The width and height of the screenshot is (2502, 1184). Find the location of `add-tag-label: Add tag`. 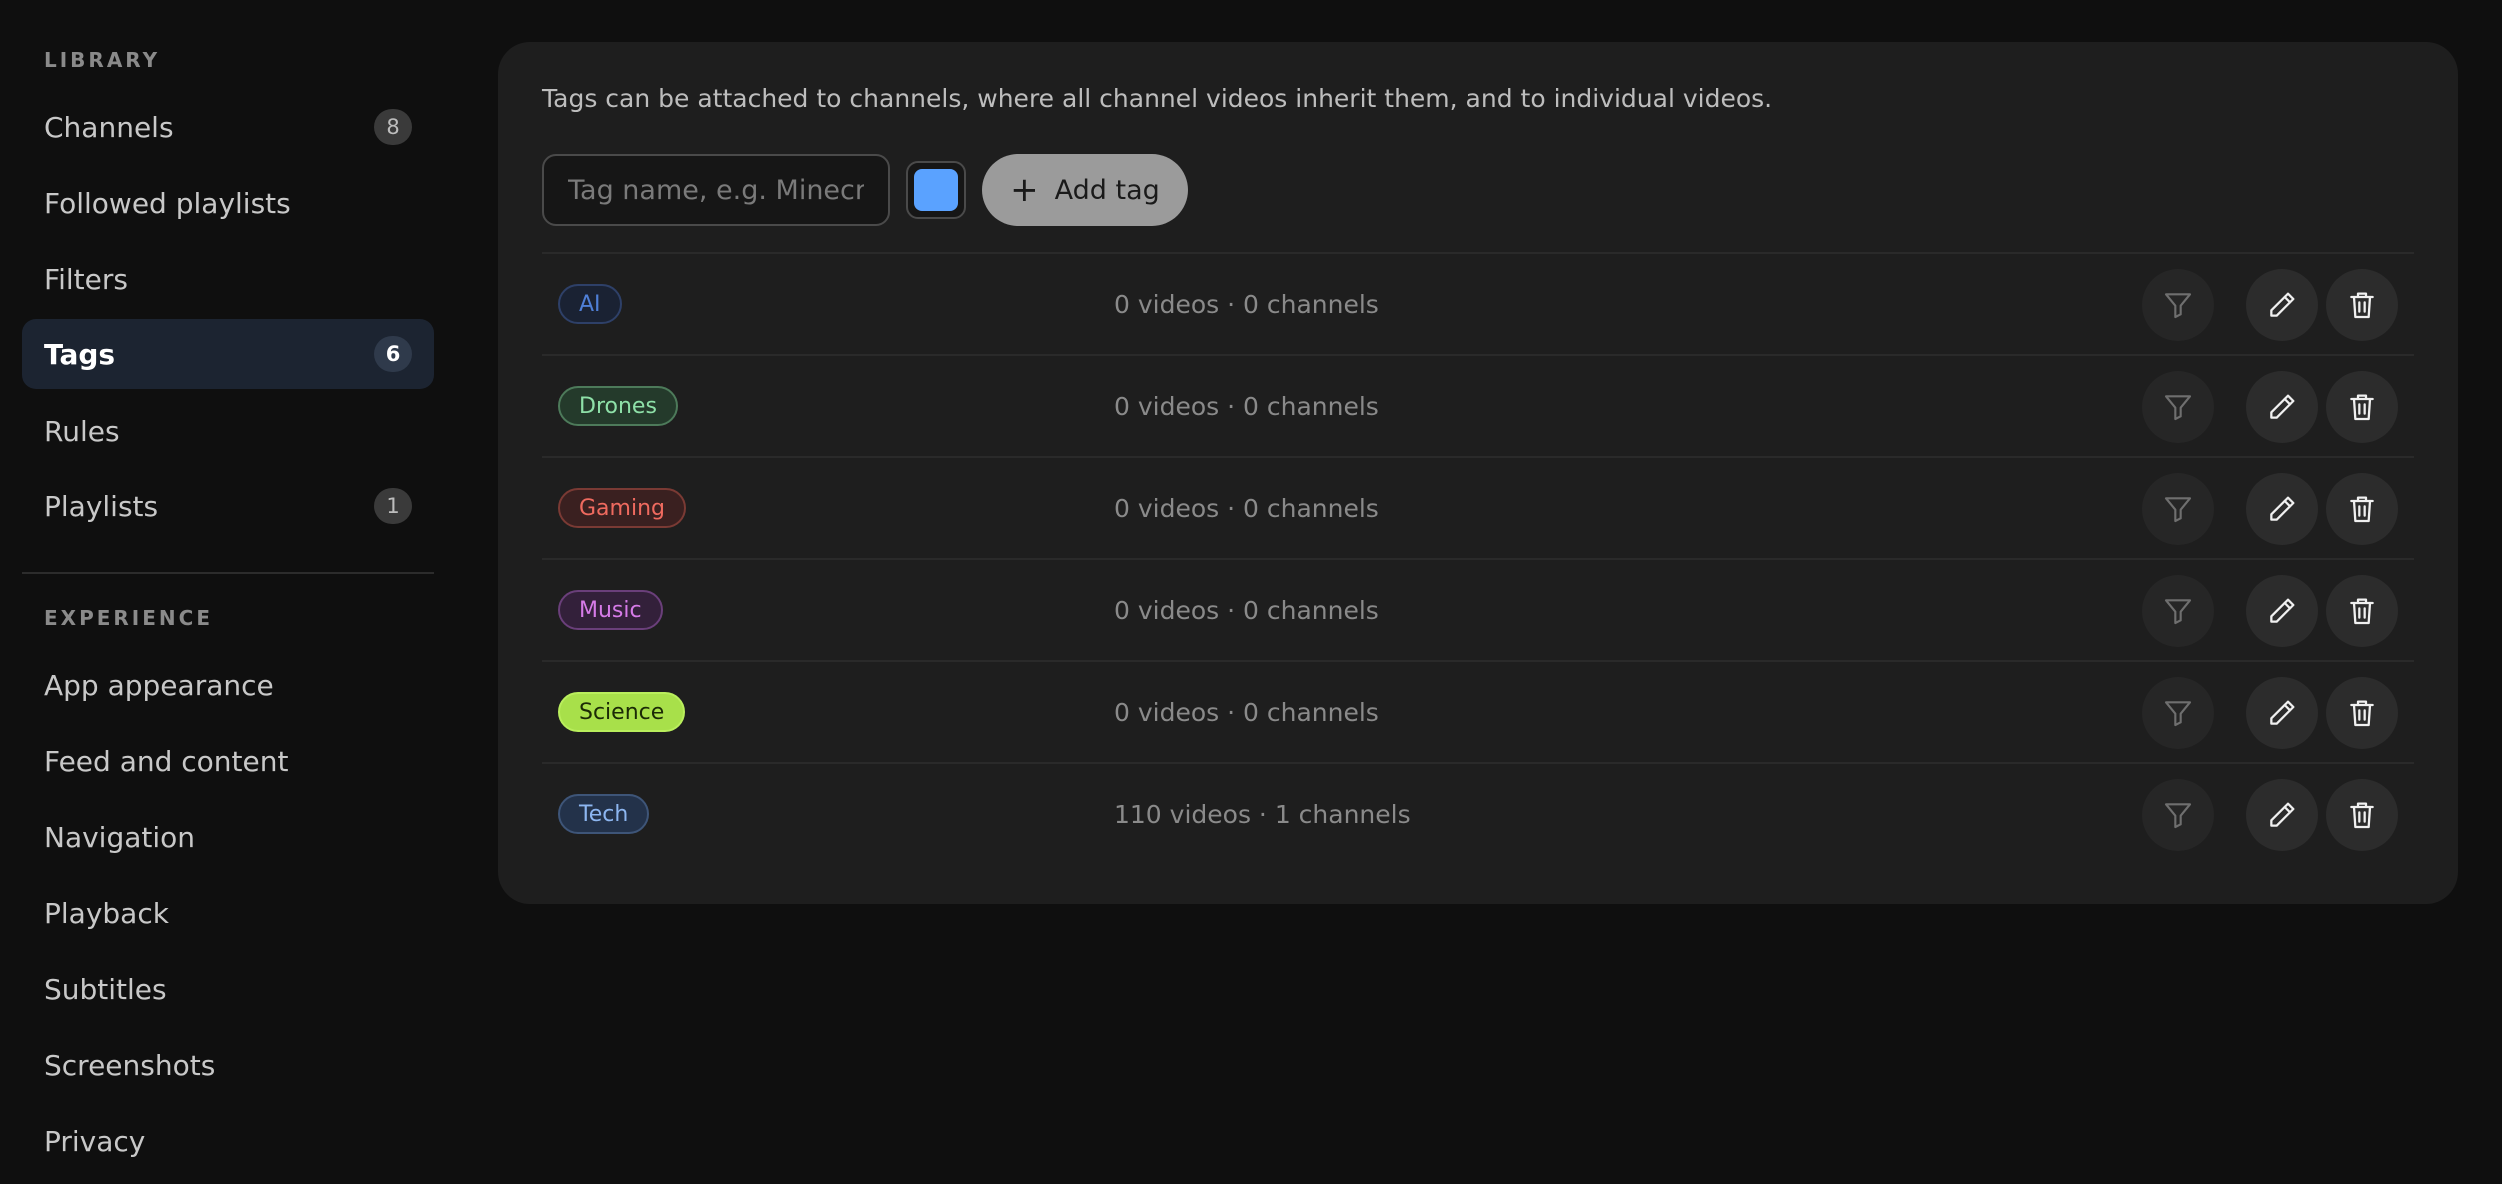

add-tag-label: Add tag is located at coordinates (1107, 190).